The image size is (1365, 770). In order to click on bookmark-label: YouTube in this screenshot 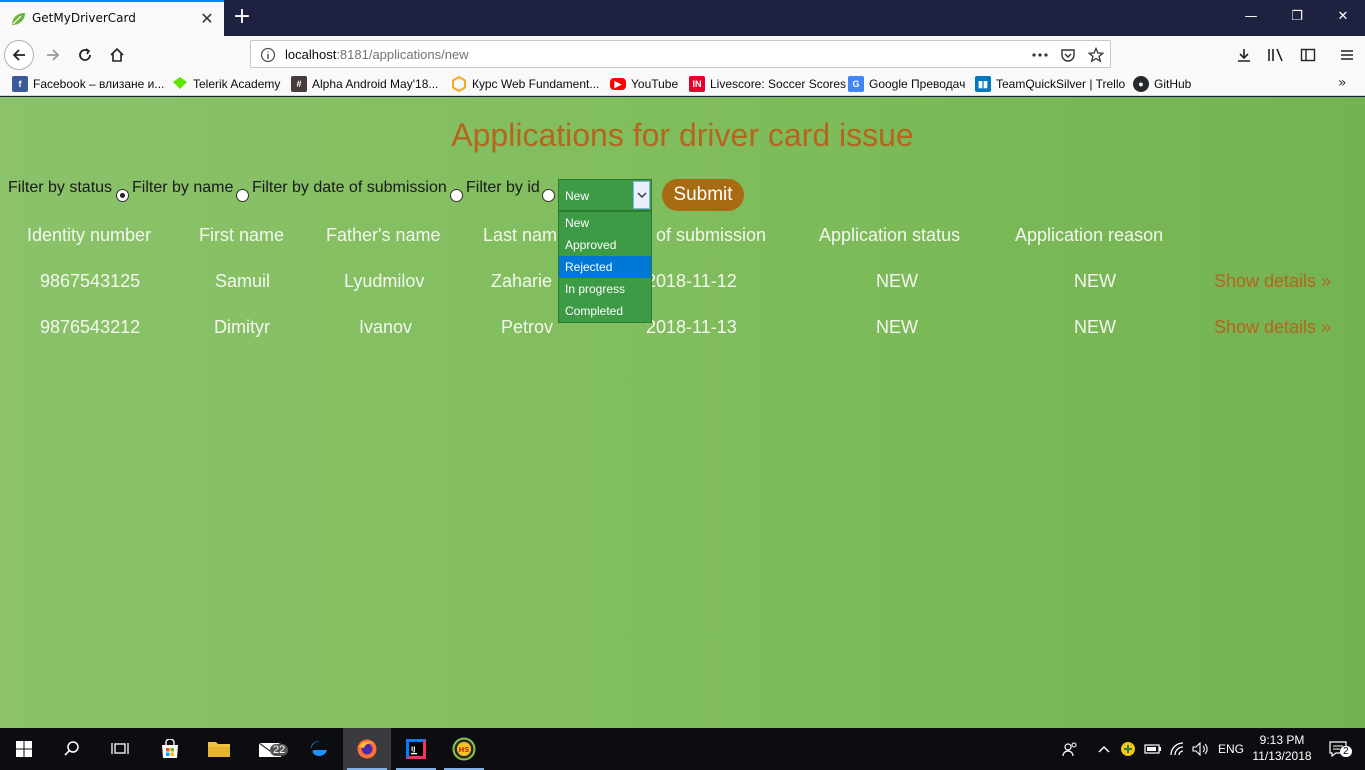, I will do `click(655, 84)`.